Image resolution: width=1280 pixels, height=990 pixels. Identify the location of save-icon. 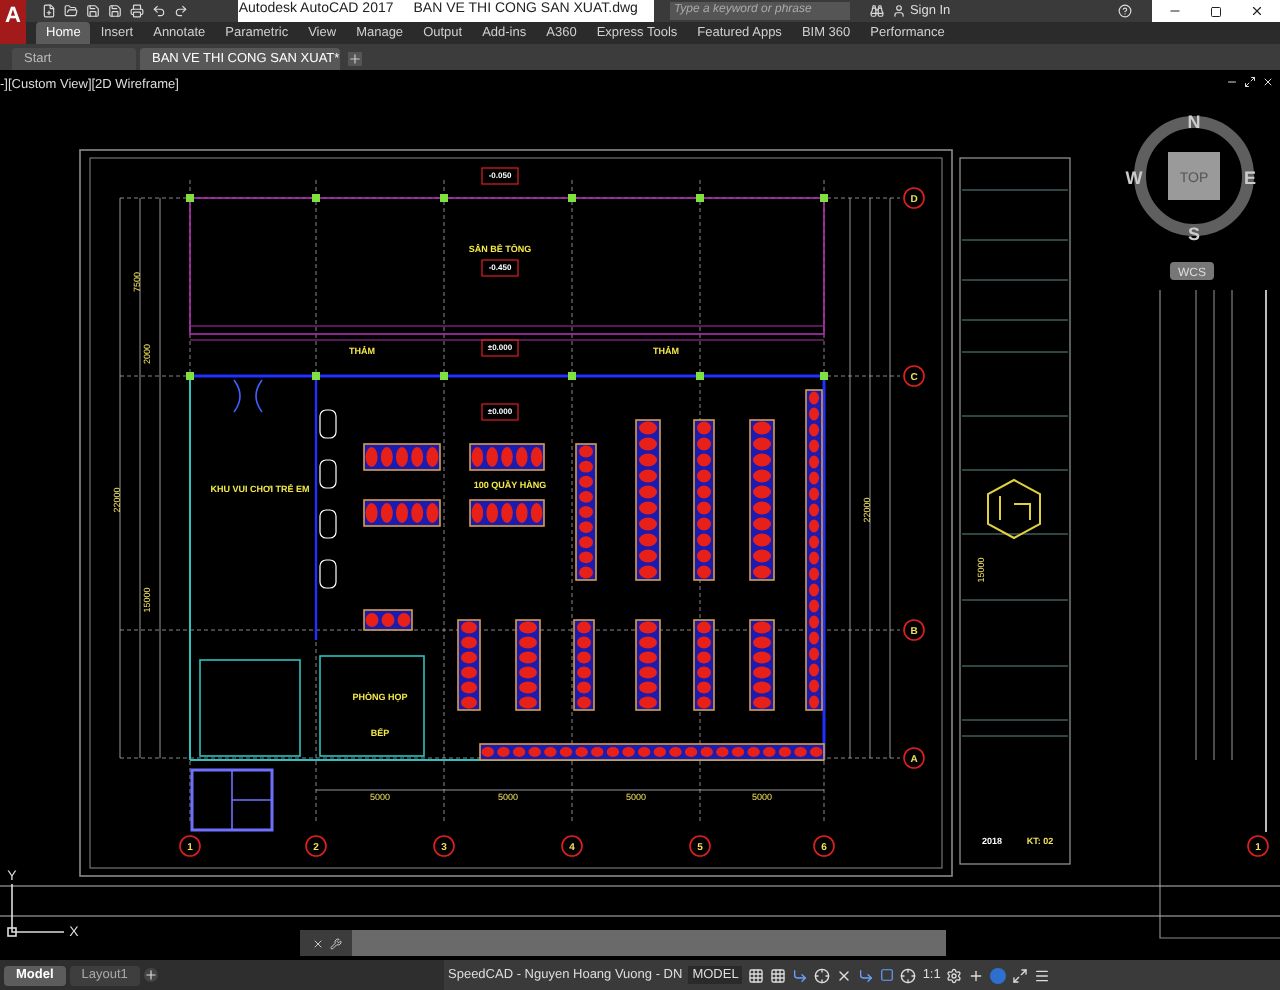
(92, 11).